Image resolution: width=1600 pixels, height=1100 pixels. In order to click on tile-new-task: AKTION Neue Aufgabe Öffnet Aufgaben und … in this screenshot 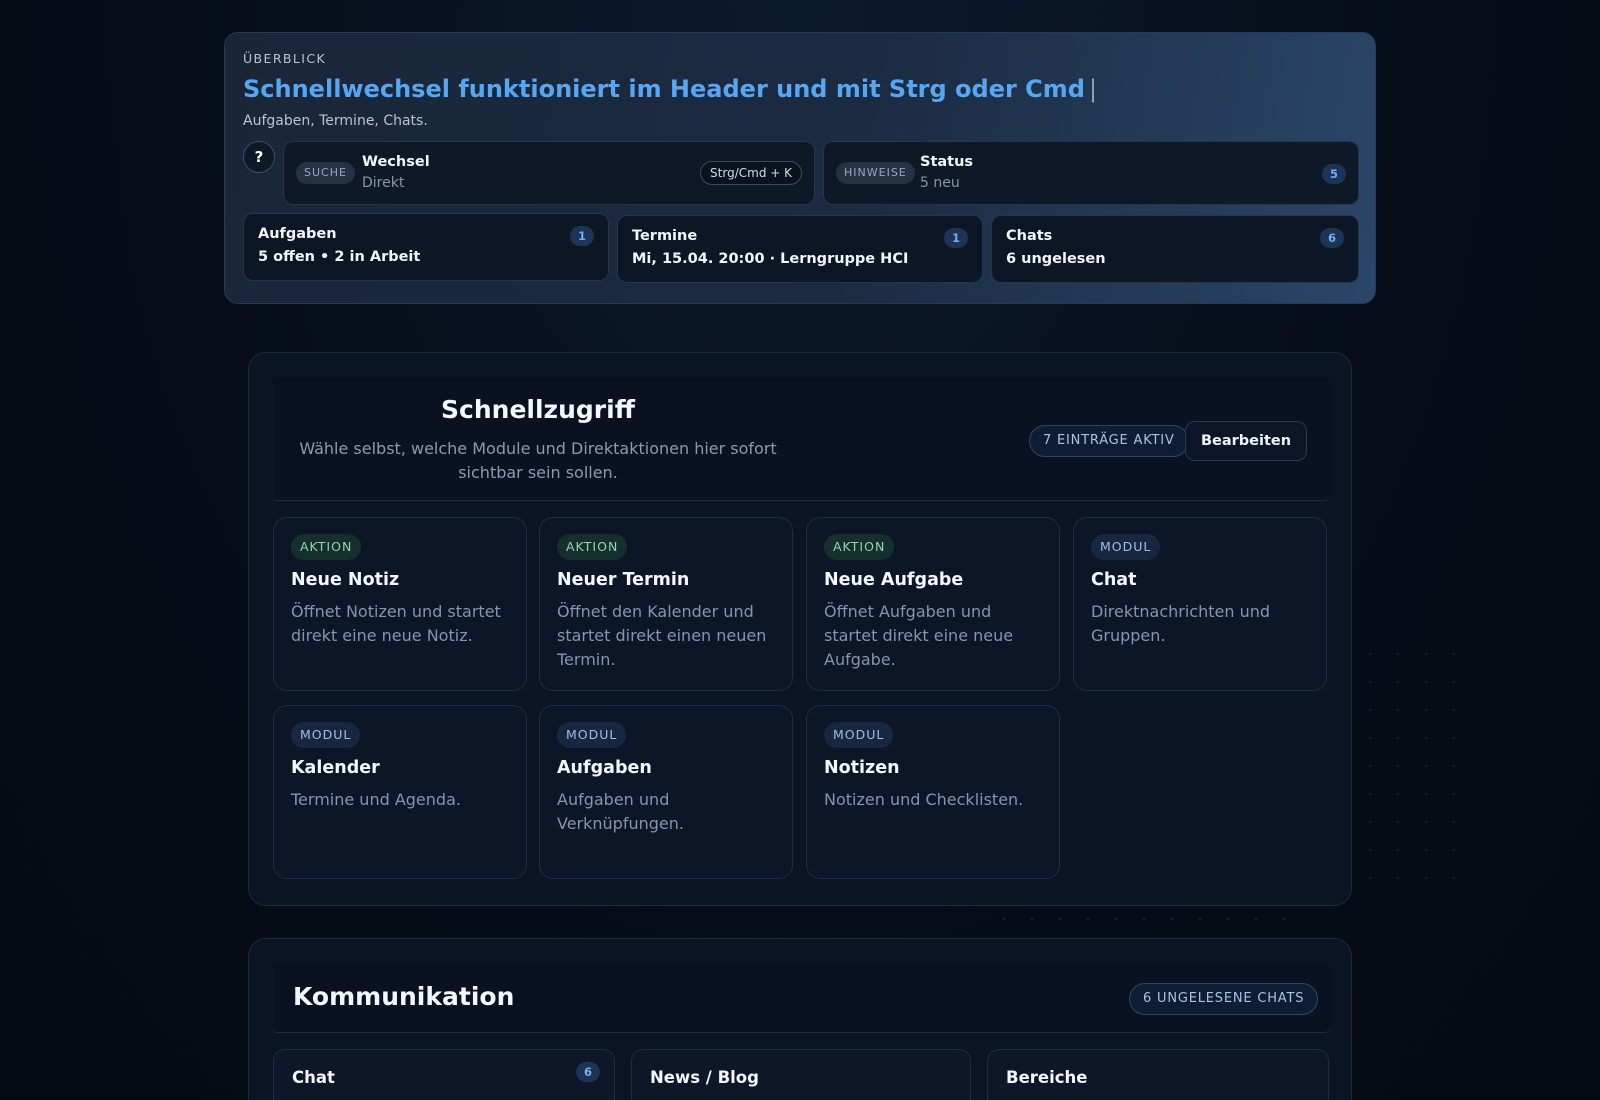, I will do `click(933, 604)`.